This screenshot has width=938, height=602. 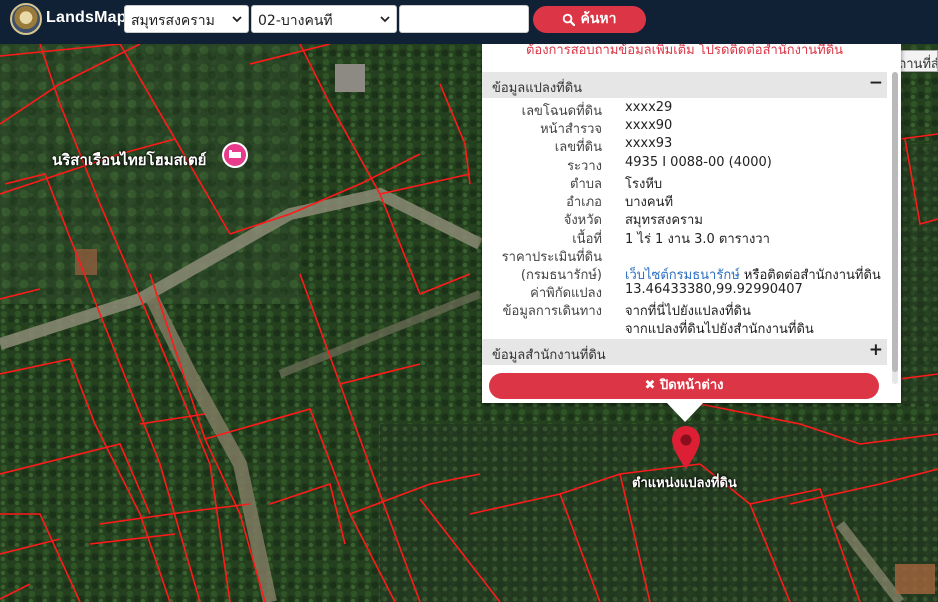 I want to click on close-window-button: ✖ ปิดหน้าต่าง, so click(x=684, y=386).